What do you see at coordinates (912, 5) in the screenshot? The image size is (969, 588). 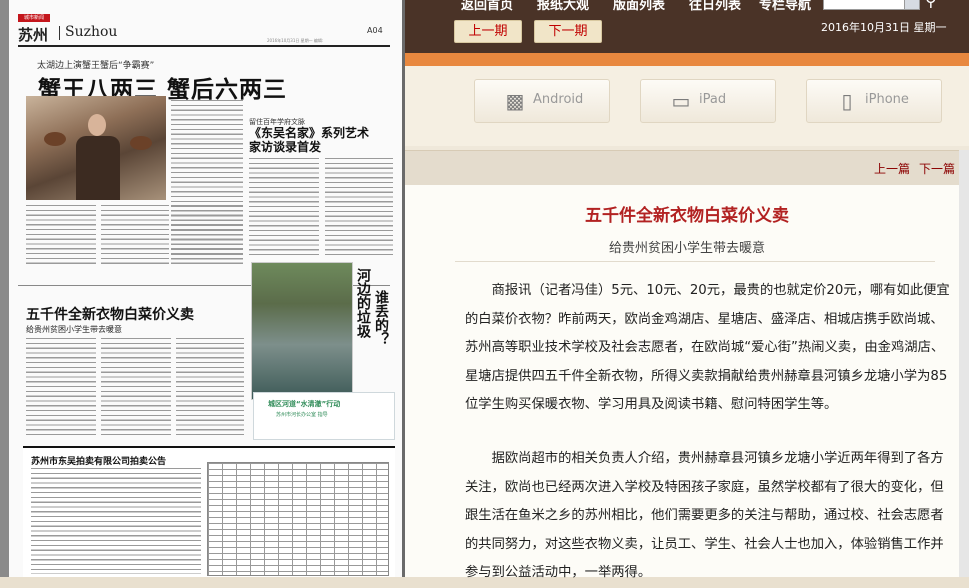 I see `search-dropdown-button` at bounding box center [912, 5].